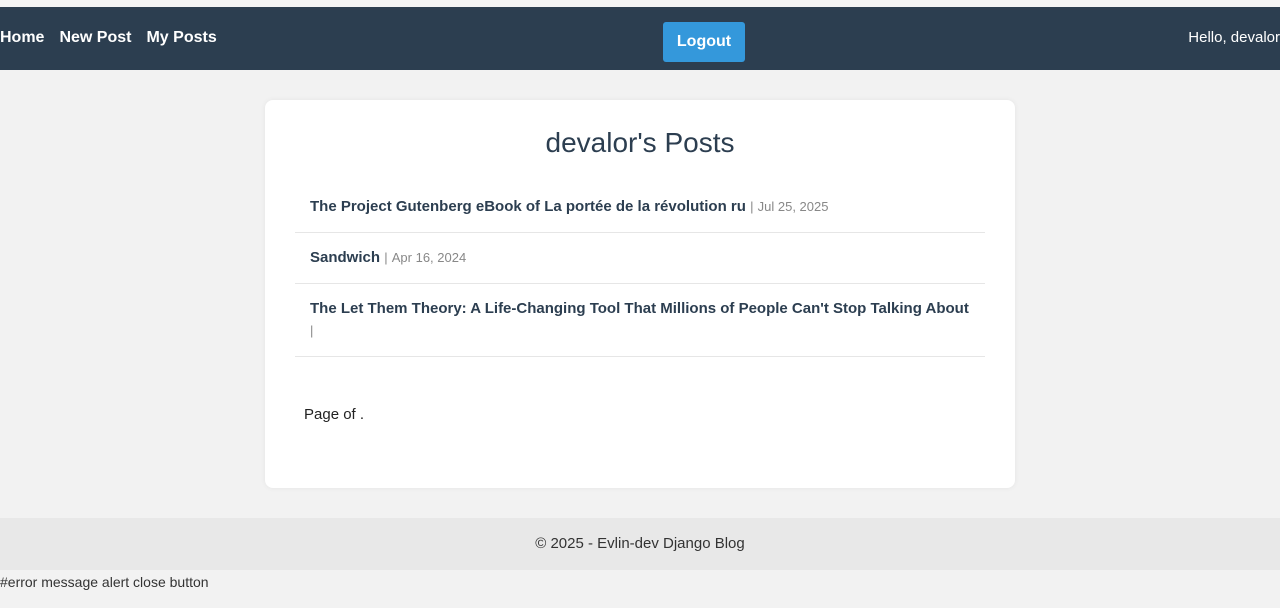 Image resolution: width=1280 pixels, height=608 pixels. I want to click on pagination-text: Page of ., so click(334, 414).